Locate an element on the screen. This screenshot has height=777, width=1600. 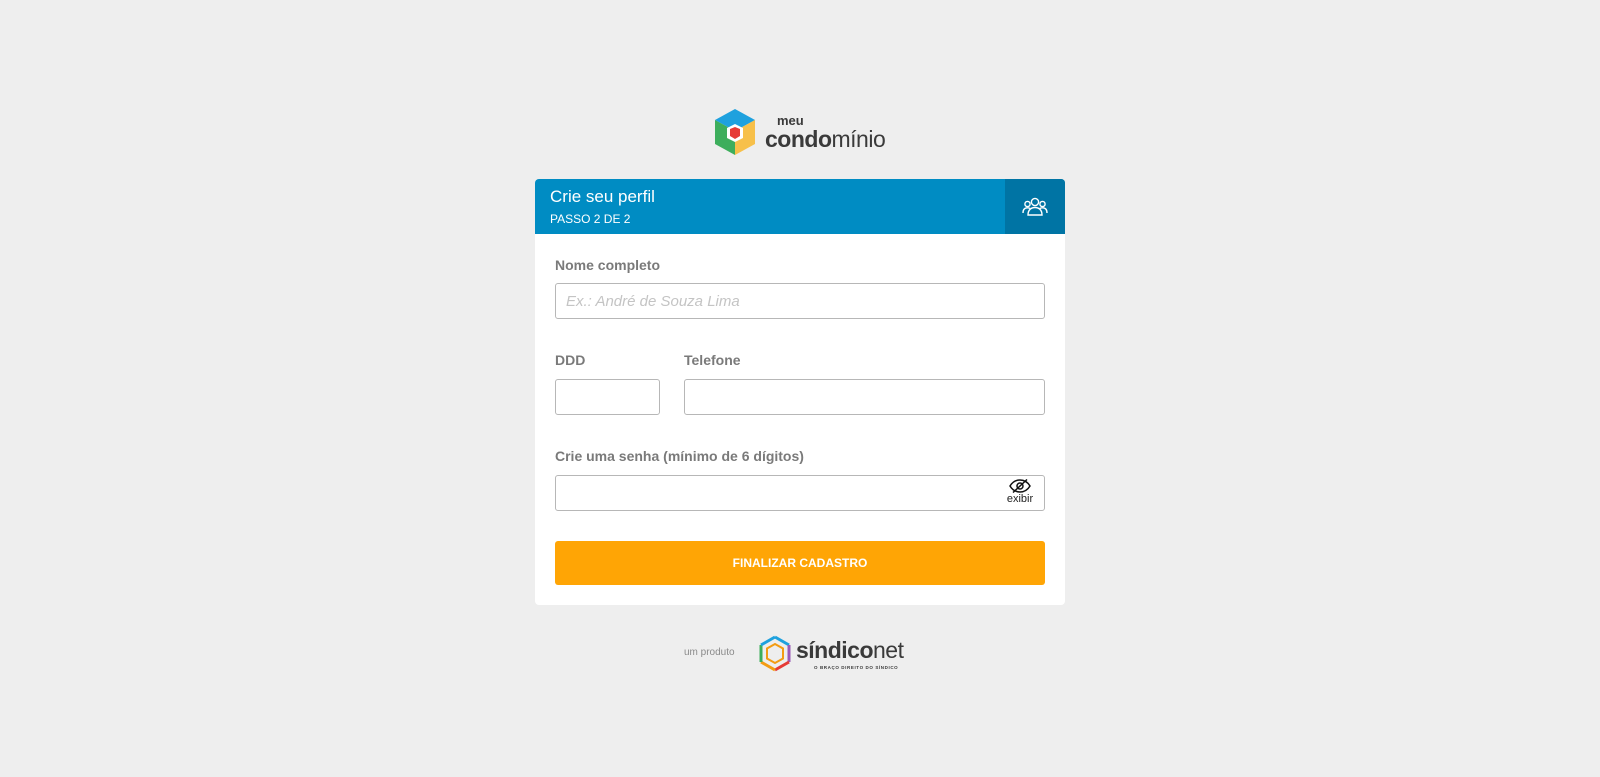
sindiconet-brand-text: síndiconet is located at coordinates (850, 650).